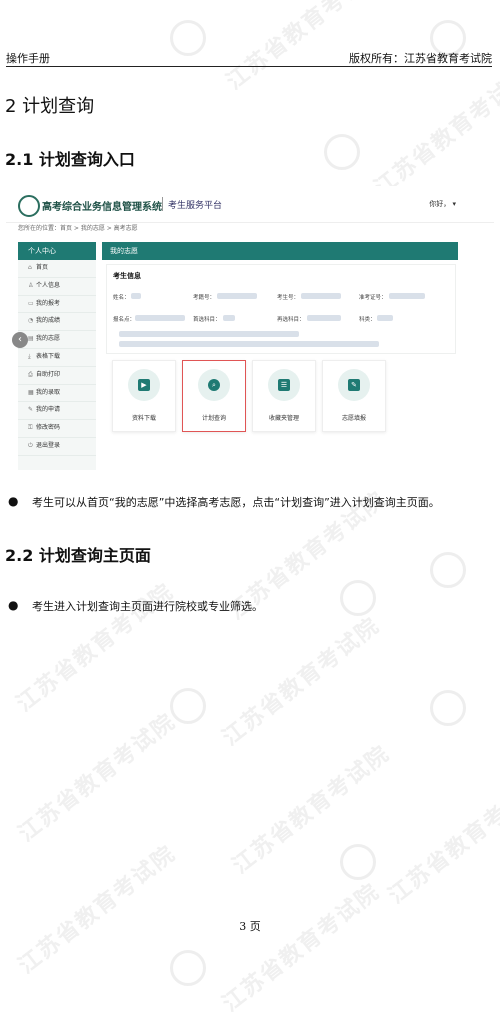 This screenshot has height=1018, width=500. I want to click on card-apply: ✎ 志愿填报, so click(354, 396).